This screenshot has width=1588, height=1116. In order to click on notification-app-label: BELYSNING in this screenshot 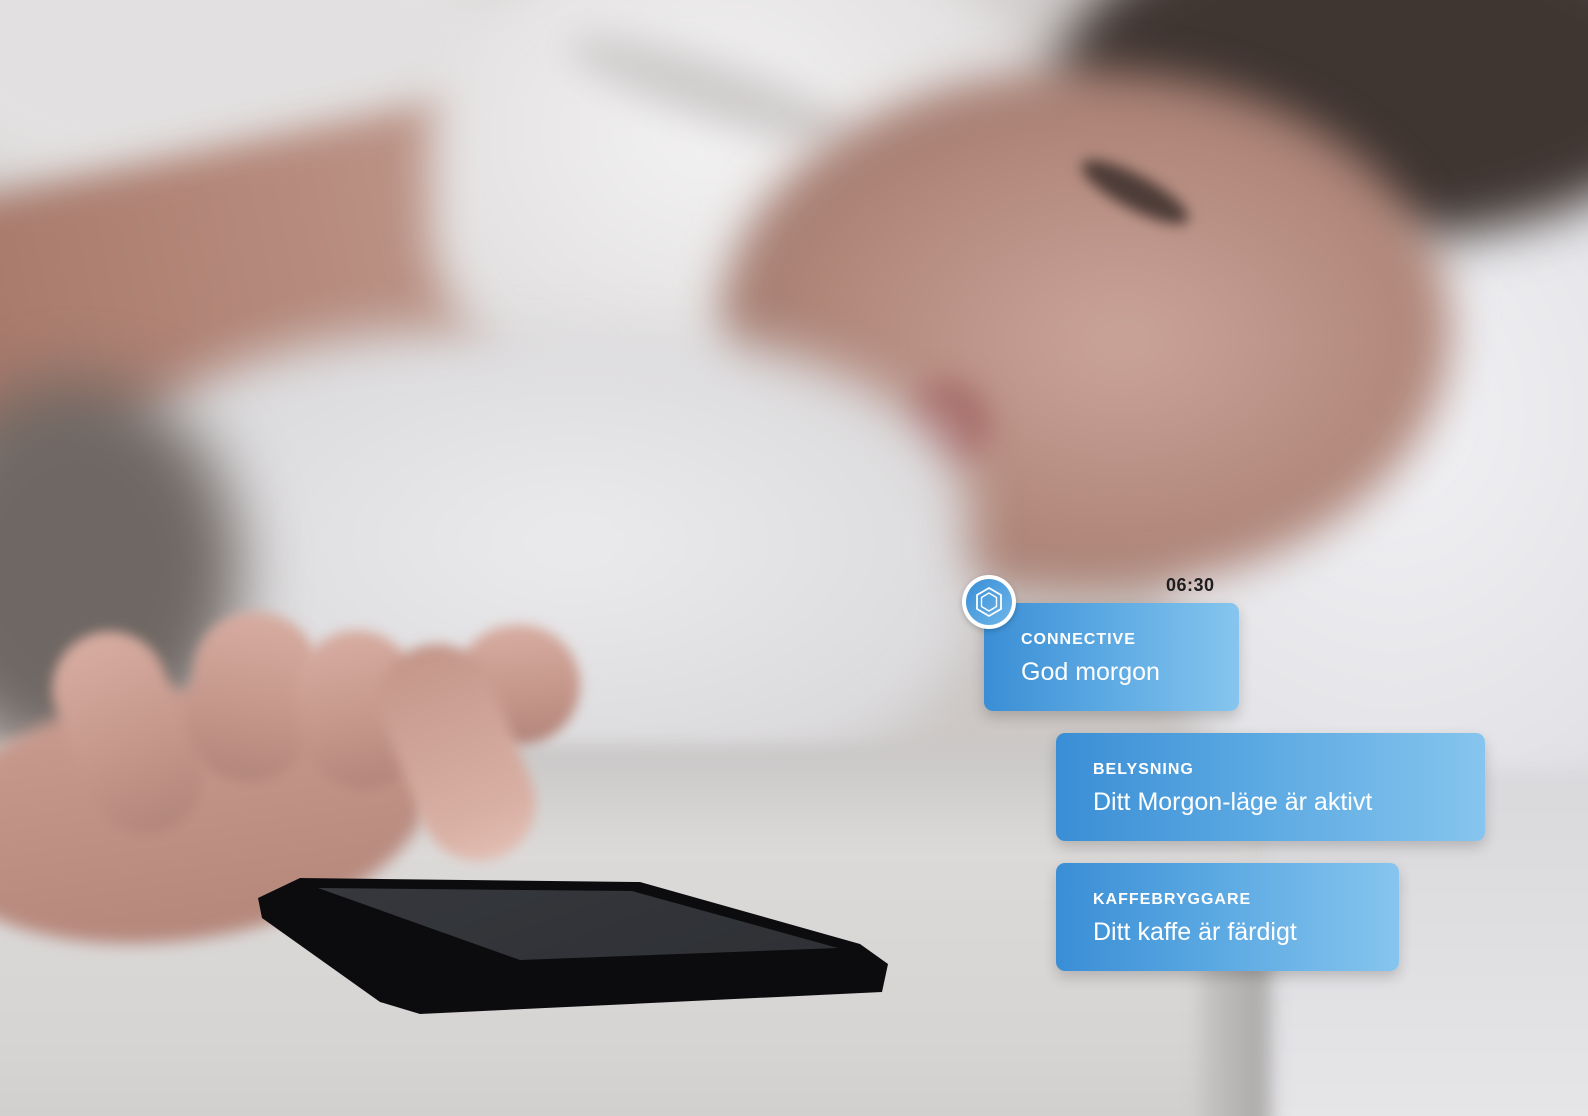, I will do `click(1143, 769)`.